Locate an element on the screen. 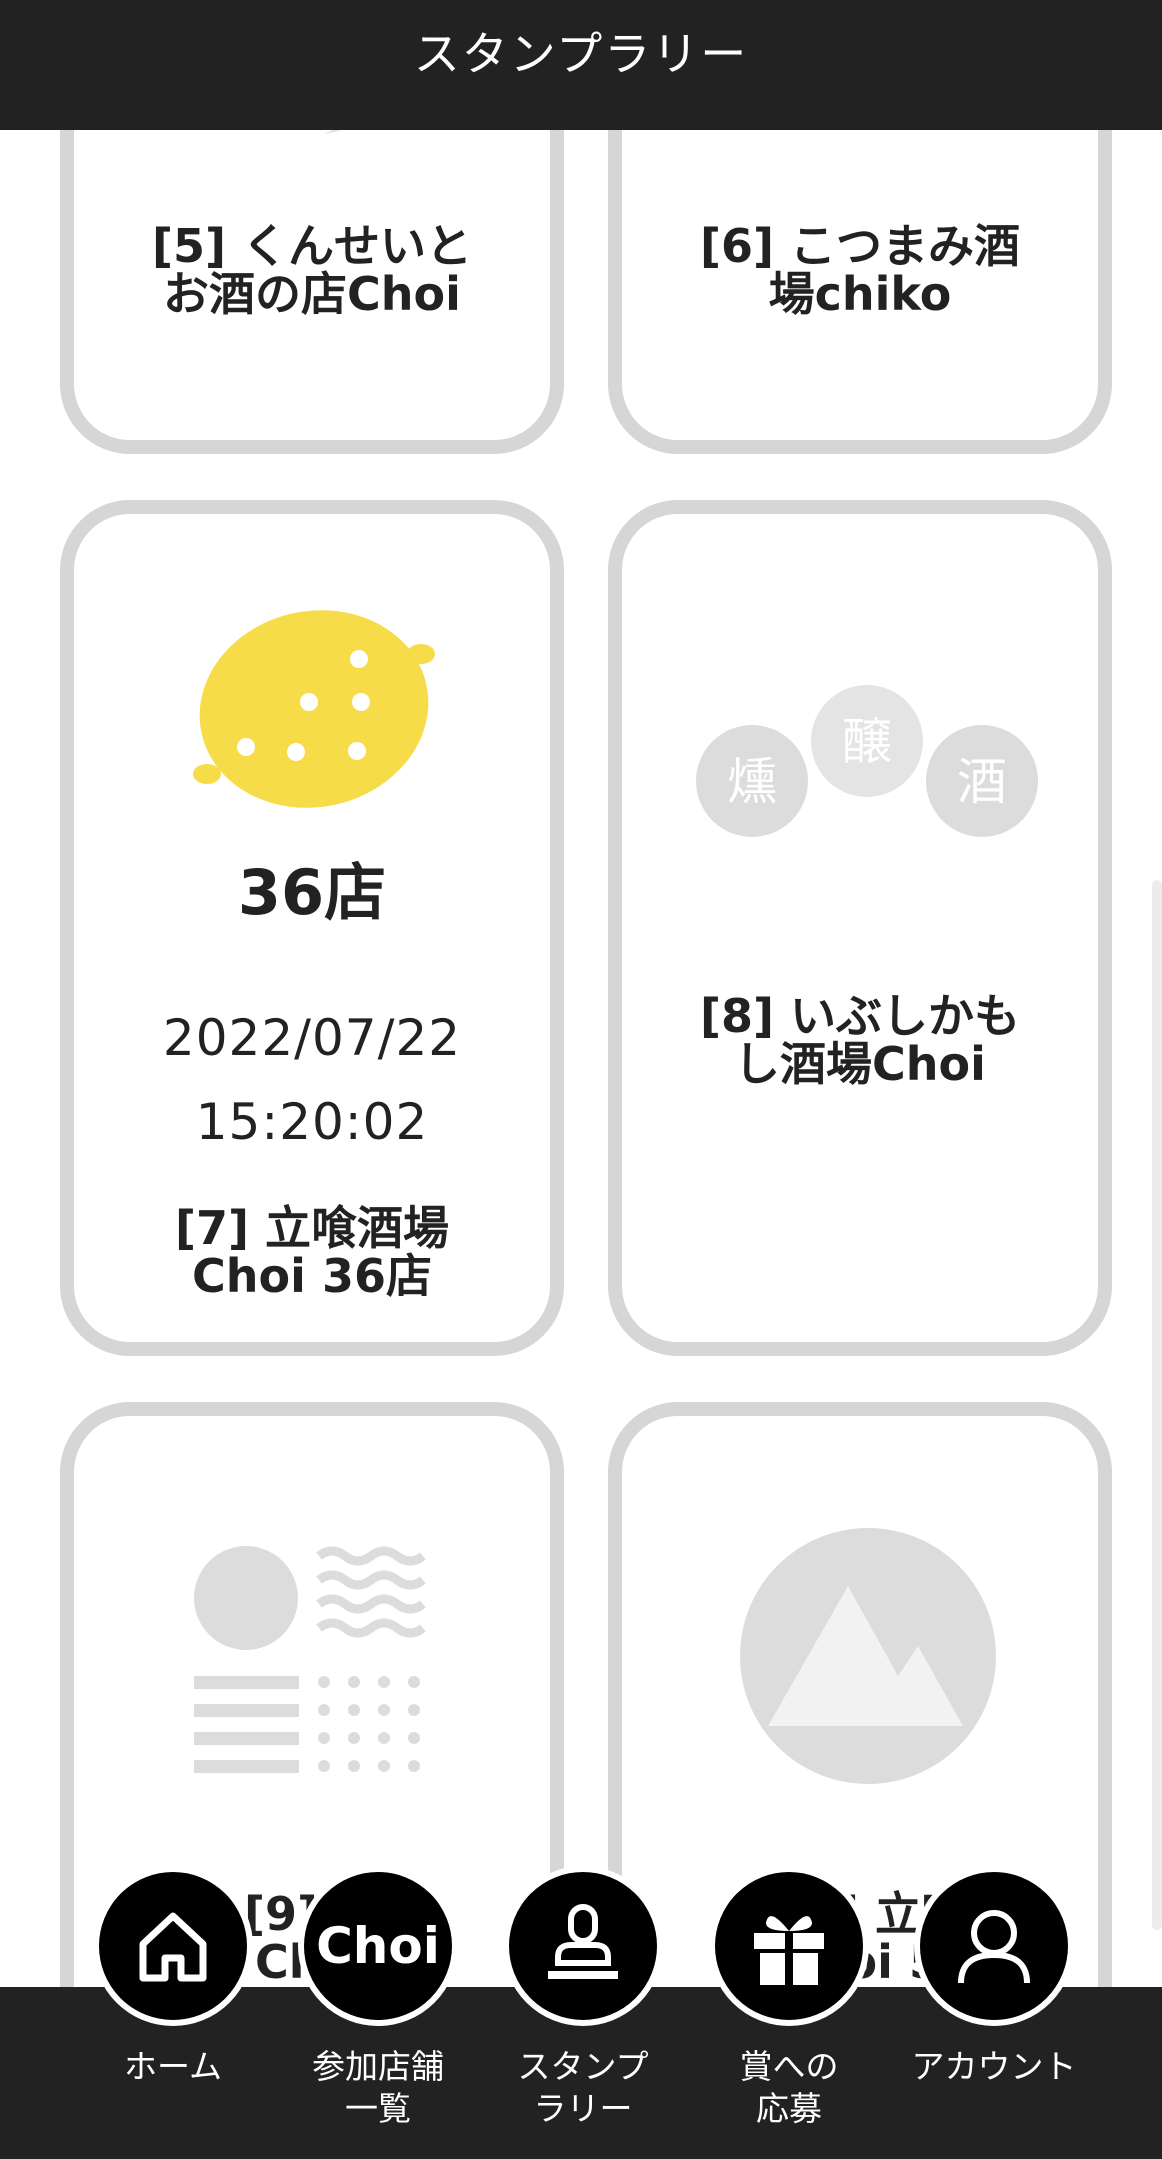 This screenshot has width=1162, height=2159. nav-stamp-rally-label: スタンプ ラリー is located at coordinates (583, 2087).